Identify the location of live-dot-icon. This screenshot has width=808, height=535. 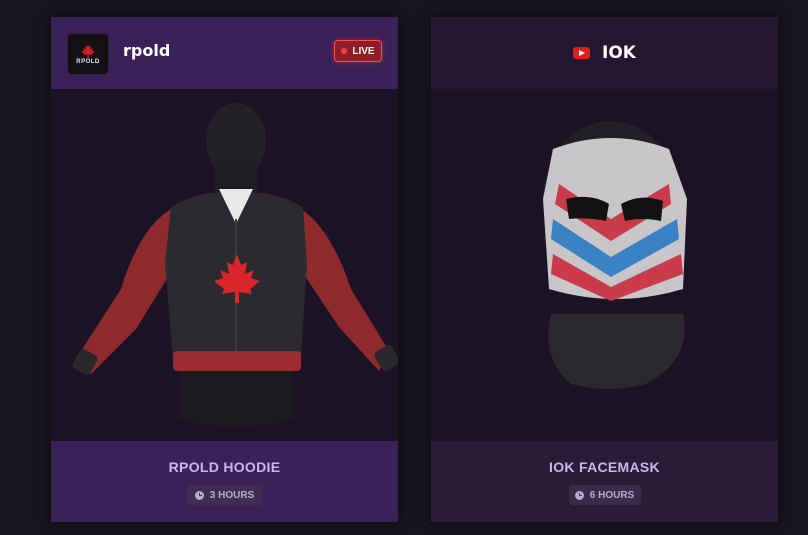
(344, 51).